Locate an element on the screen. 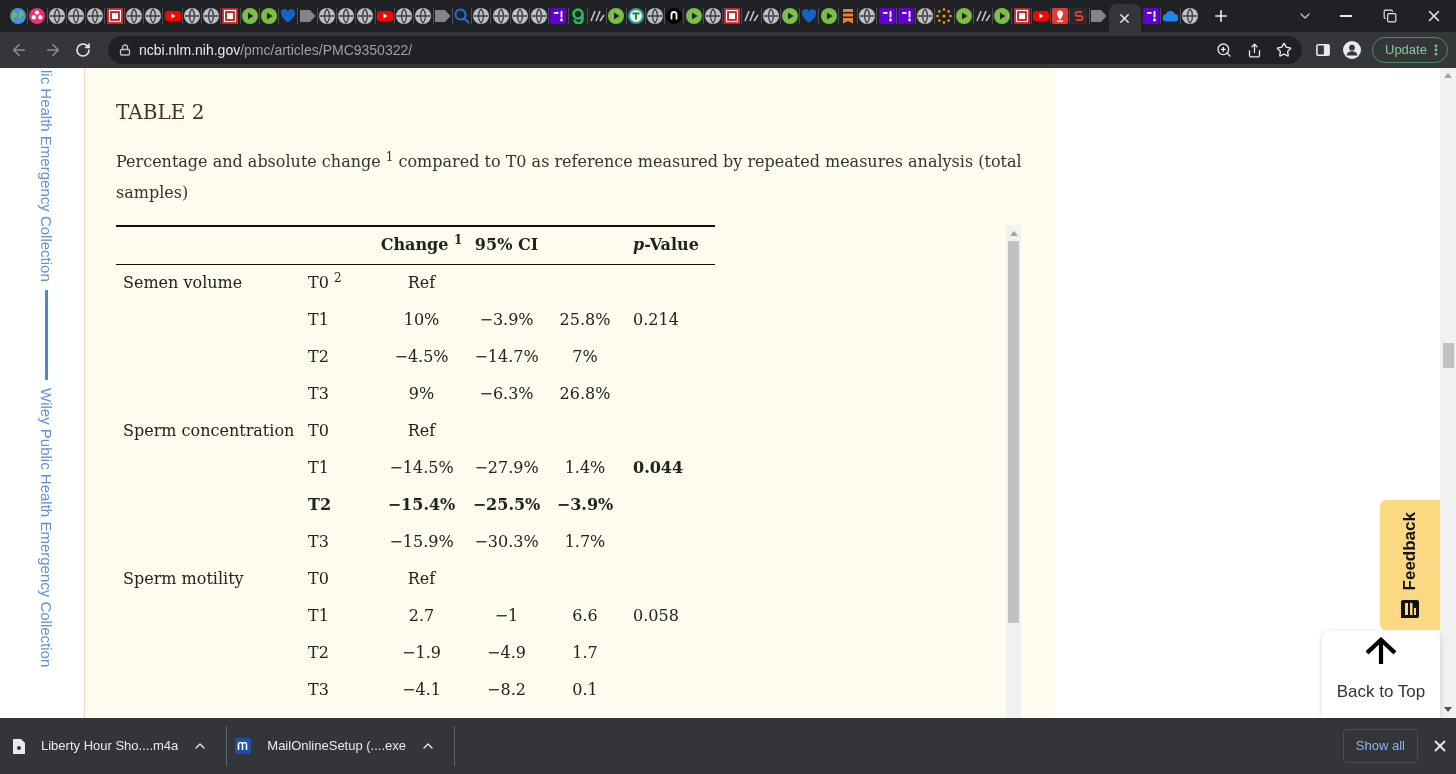 This screenshot has height=774, width=1456. dotted-ring-icon is located at coordinates (944, 16).